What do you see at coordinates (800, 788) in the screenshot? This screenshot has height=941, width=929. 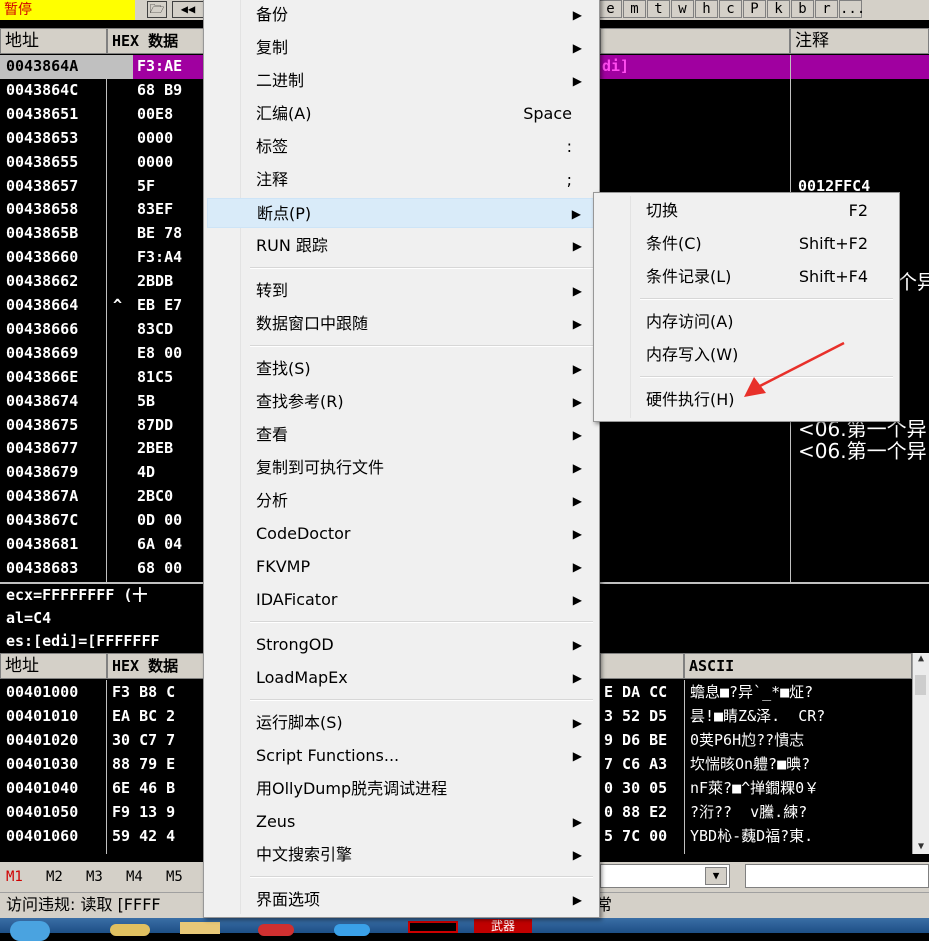 I see `dump-row-ascii: nF萊?■^掸鐗粿0￥` at bounding box center [800, 788].